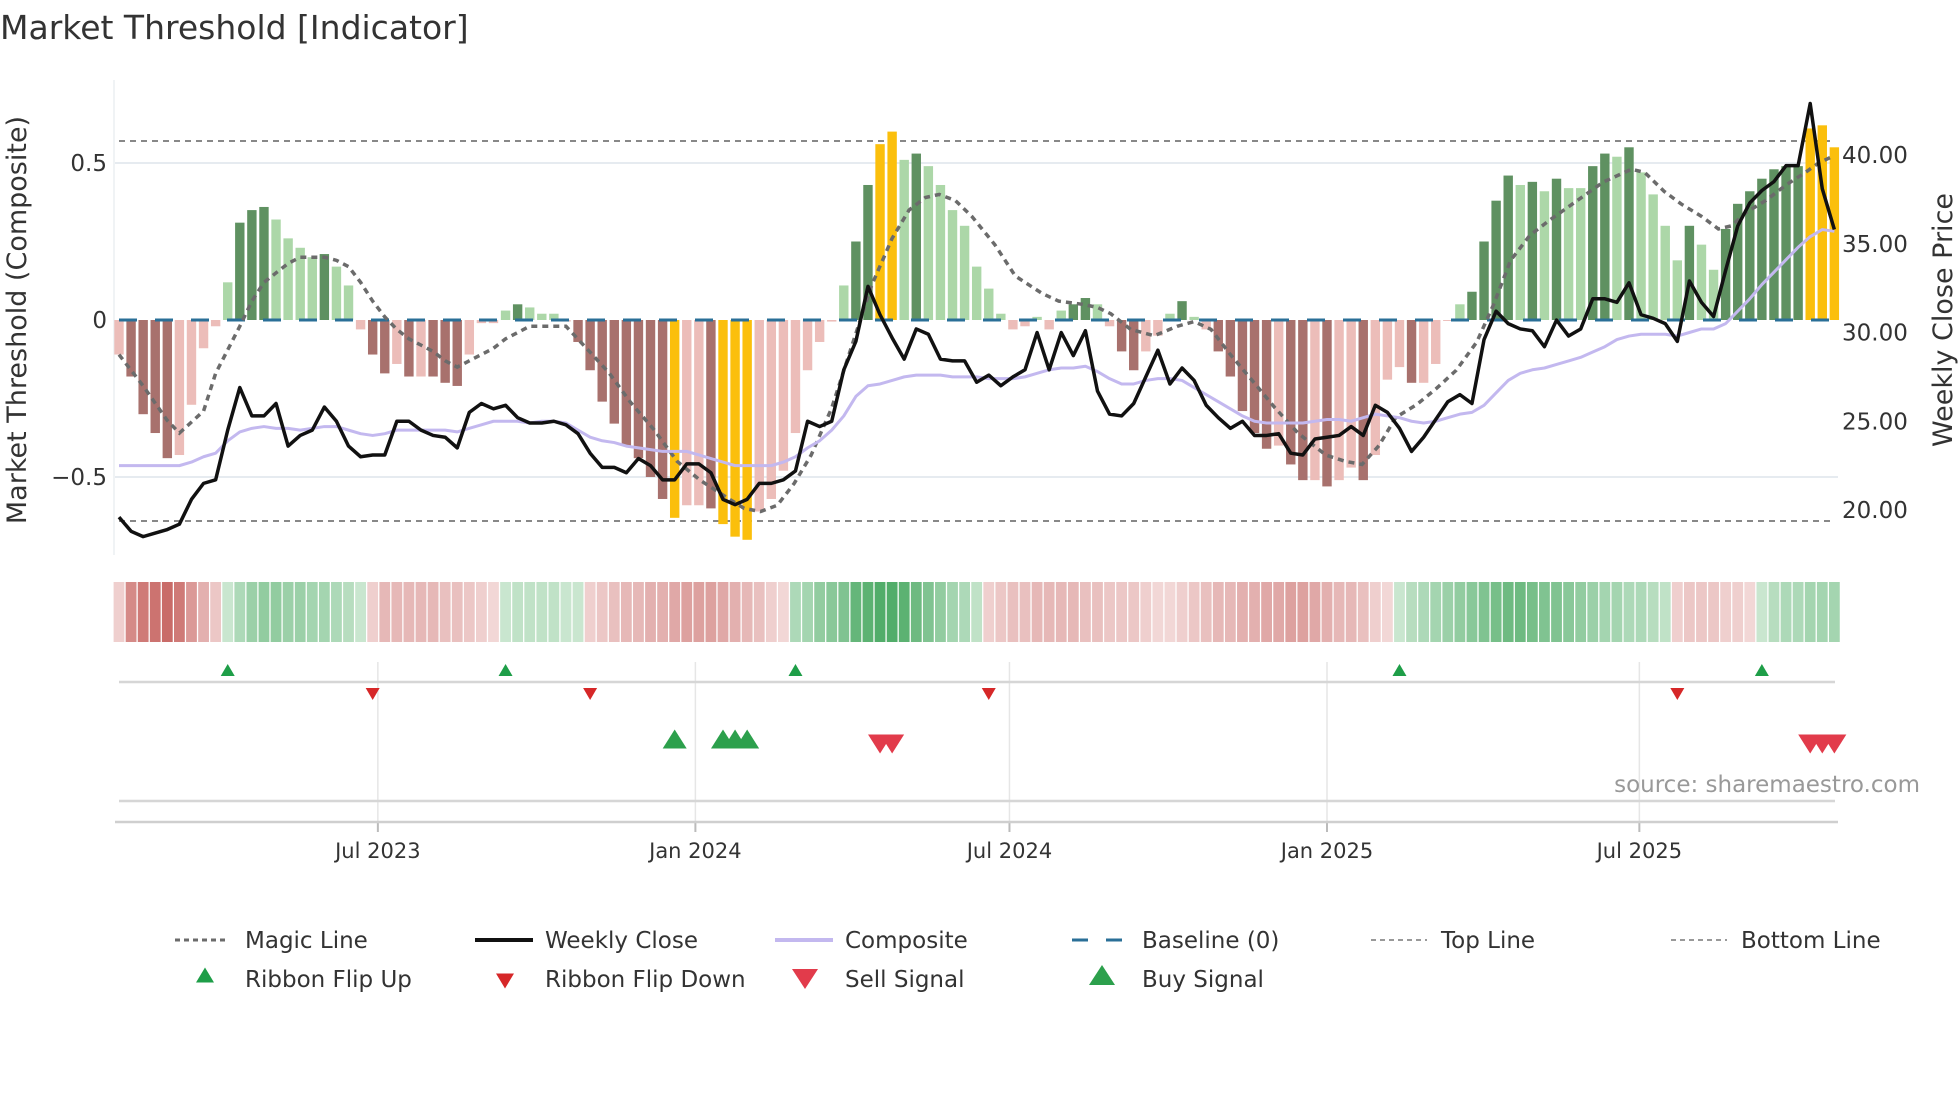 The width and height of the screenshot is (1960, 1102). Describe the element at coordinates (1638, 851) in the screenshot. I see `x-tick-label: Jul 2025` at that location.